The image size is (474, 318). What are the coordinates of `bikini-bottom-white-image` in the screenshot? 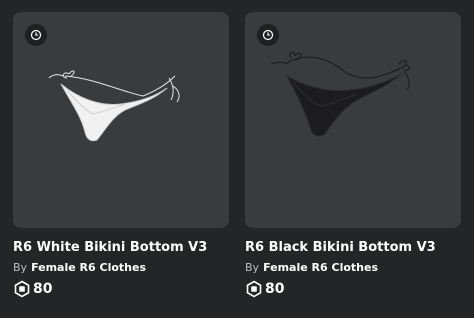 It's located at (114, 106).